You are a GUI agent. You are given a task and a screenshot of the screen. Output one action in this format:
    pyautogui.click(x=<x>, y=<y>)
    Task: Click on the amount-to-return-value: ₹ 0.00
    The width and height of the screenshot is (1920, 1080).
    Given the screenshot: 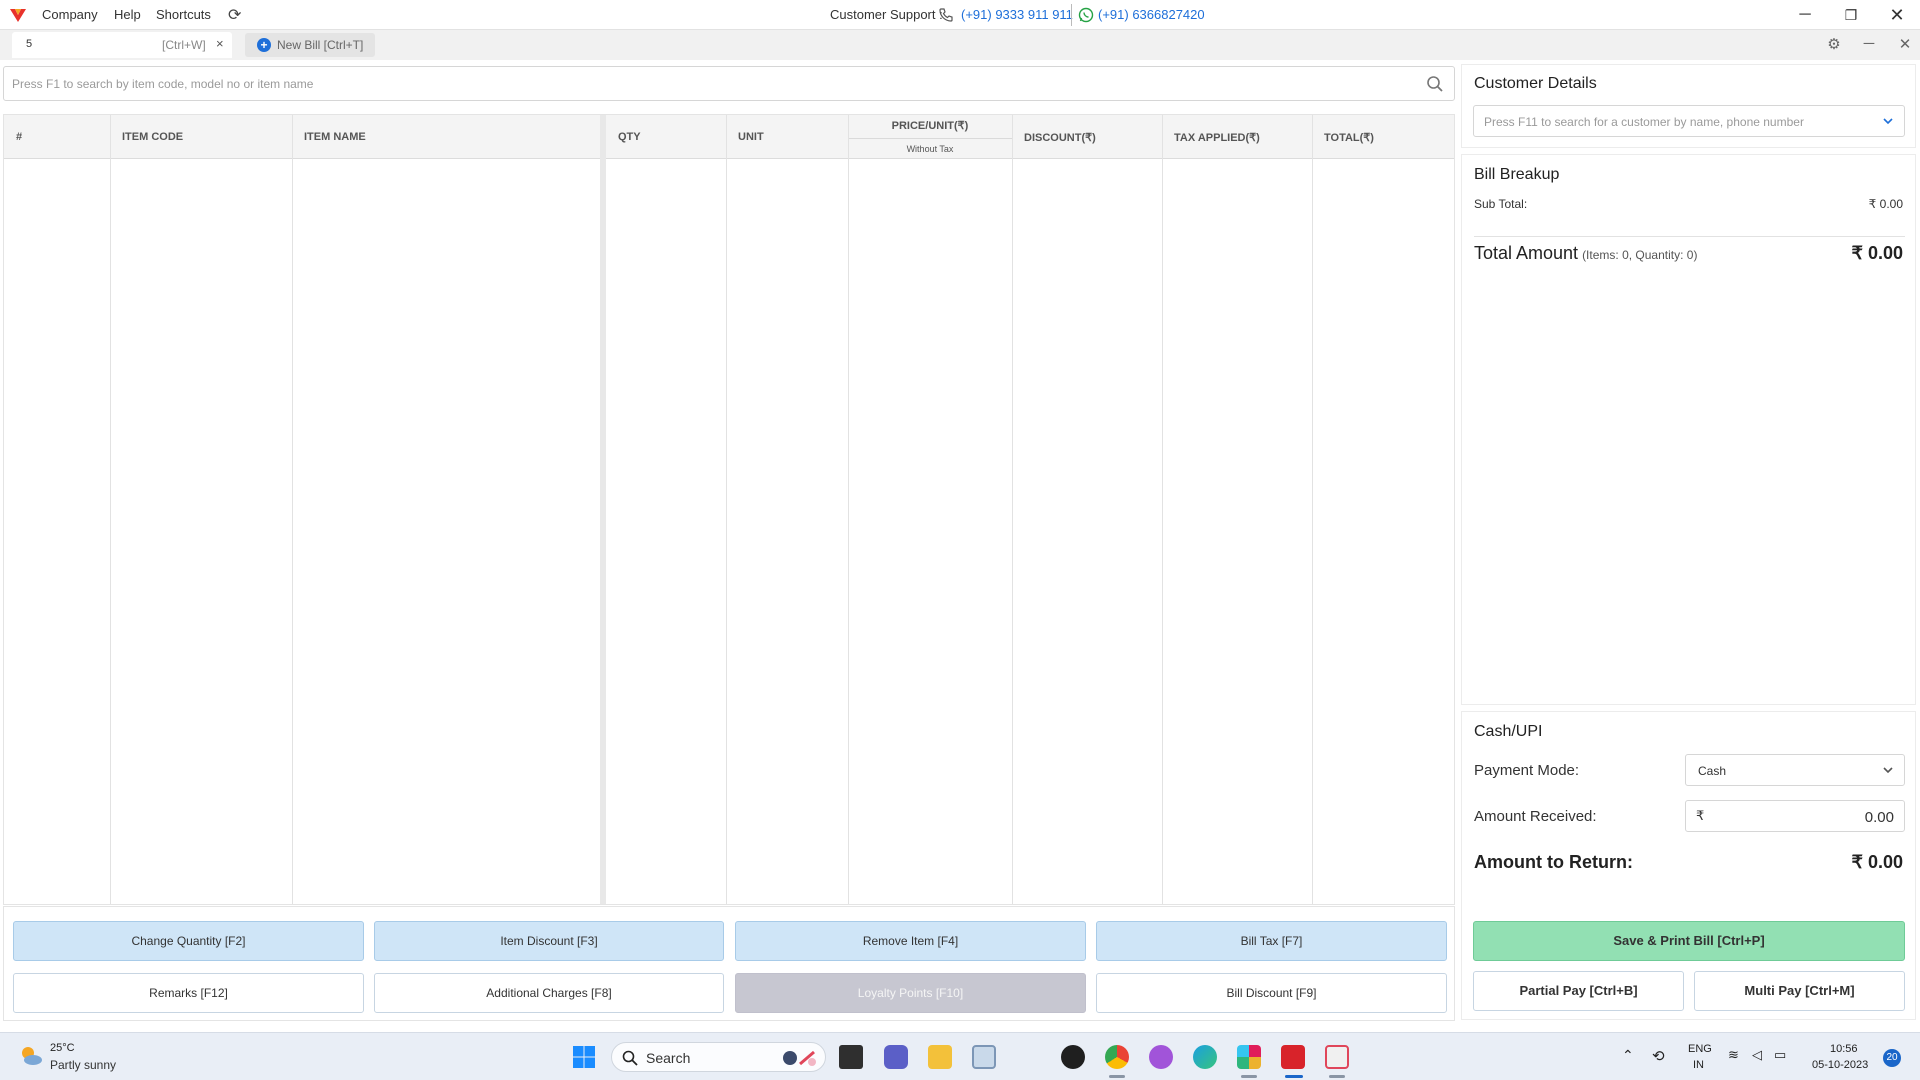 What is the action you would take?
    pyautogui.click(x=1877, y=862)
    